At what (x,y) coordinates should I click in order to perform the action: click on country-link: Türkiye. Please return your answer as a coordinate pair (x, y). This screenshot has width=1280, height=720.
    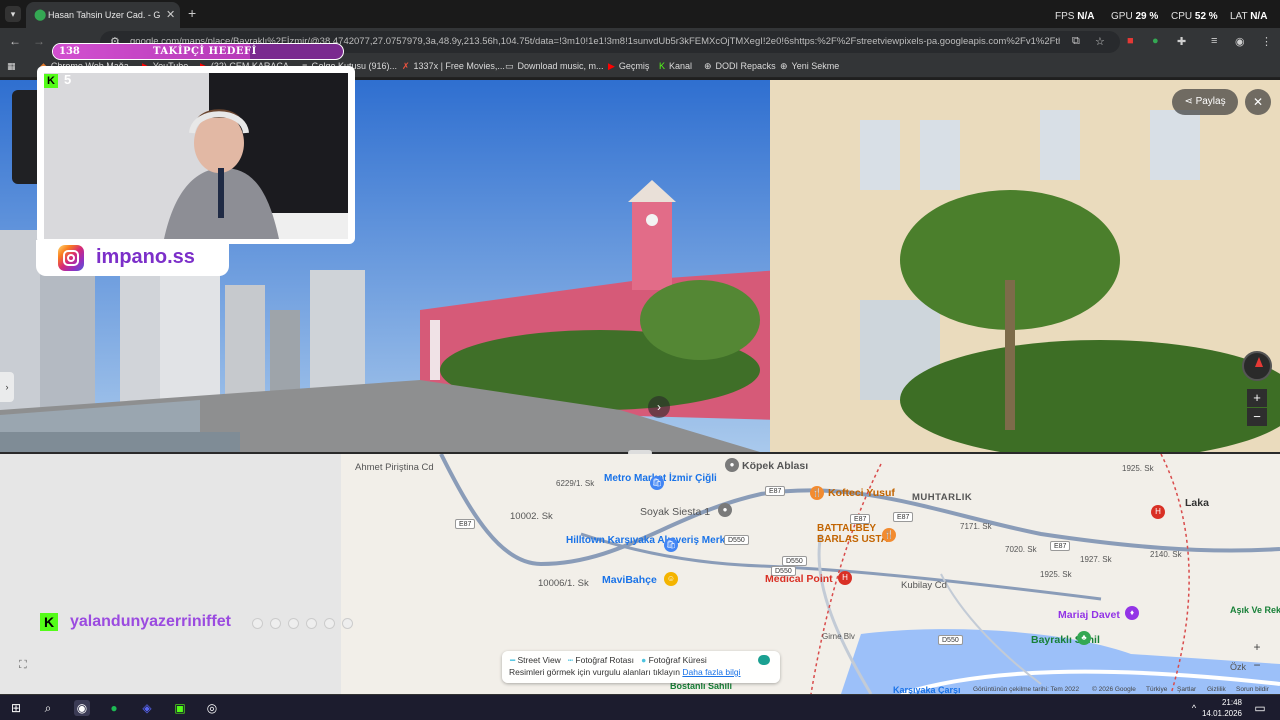
    Looking at the image, I should click on (1156, 689).